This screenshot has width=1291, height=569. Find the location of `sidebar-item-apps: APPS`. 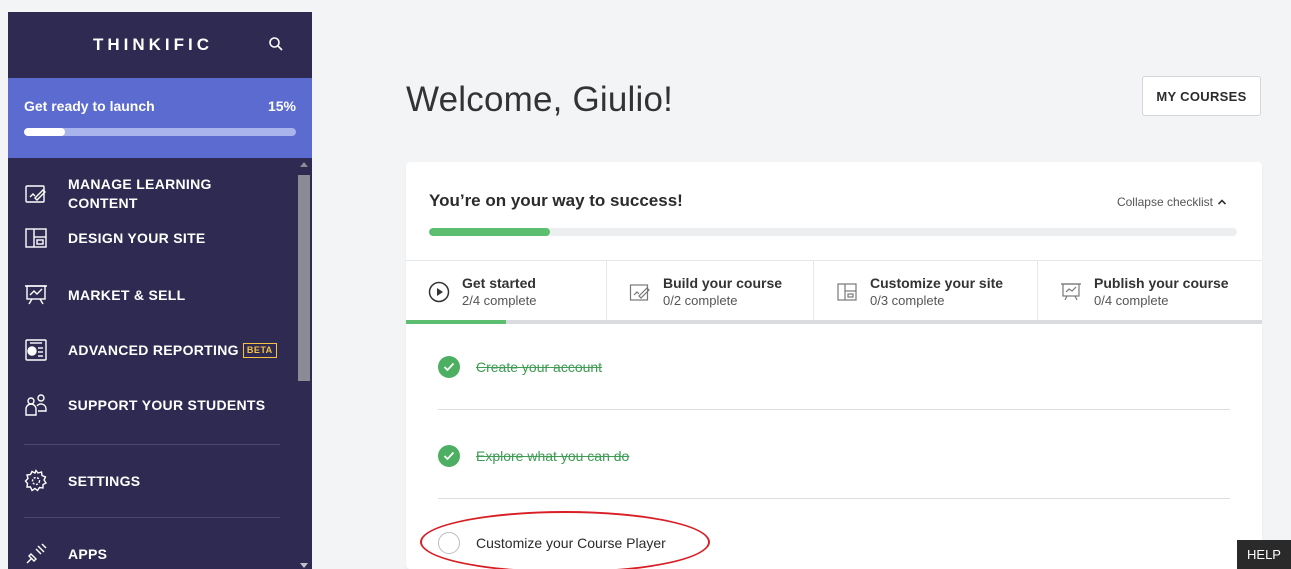

sidebar-item-apps: APPS is located at coordinates (152, 543).